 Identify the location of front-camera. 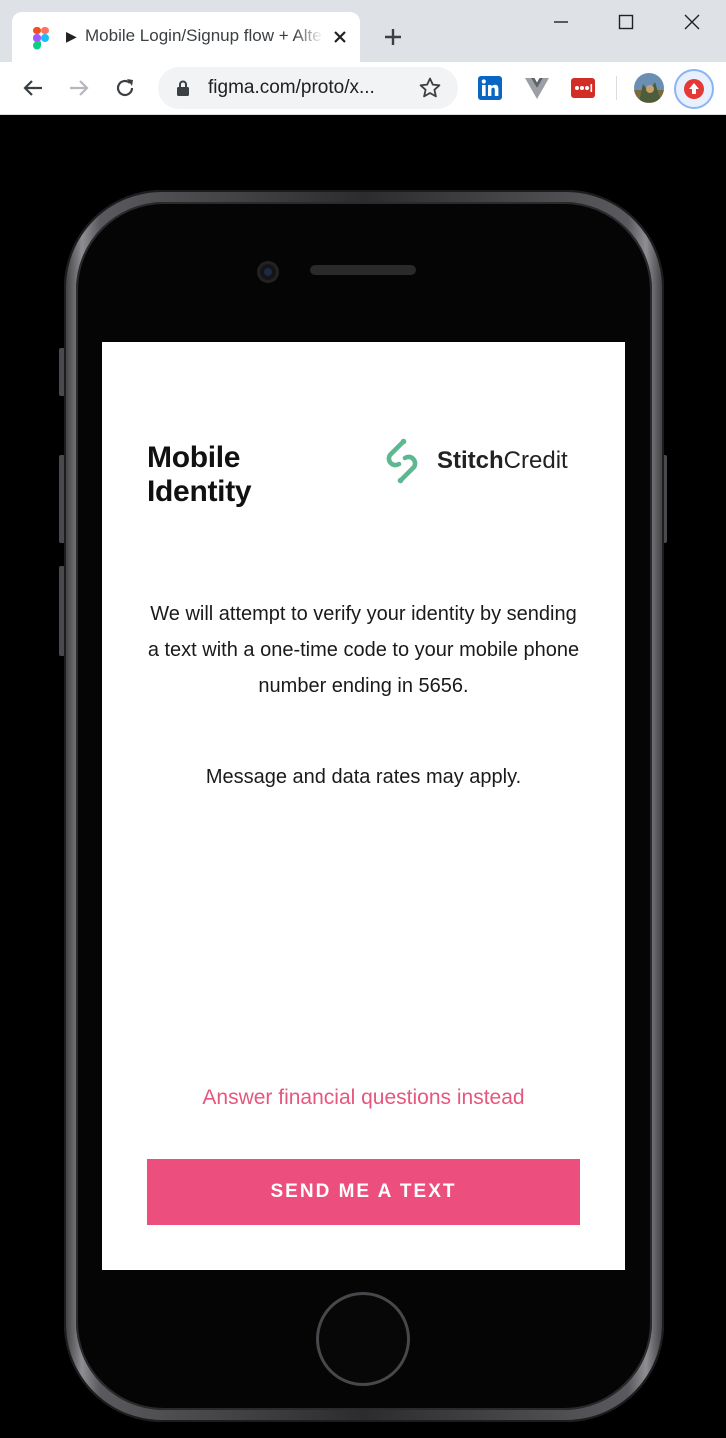
(268, 272).